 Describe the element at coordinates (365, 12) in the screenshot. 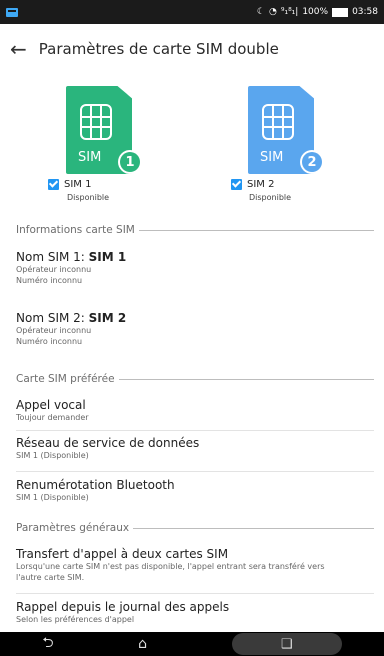

I see `clock: 03:58` at that location.